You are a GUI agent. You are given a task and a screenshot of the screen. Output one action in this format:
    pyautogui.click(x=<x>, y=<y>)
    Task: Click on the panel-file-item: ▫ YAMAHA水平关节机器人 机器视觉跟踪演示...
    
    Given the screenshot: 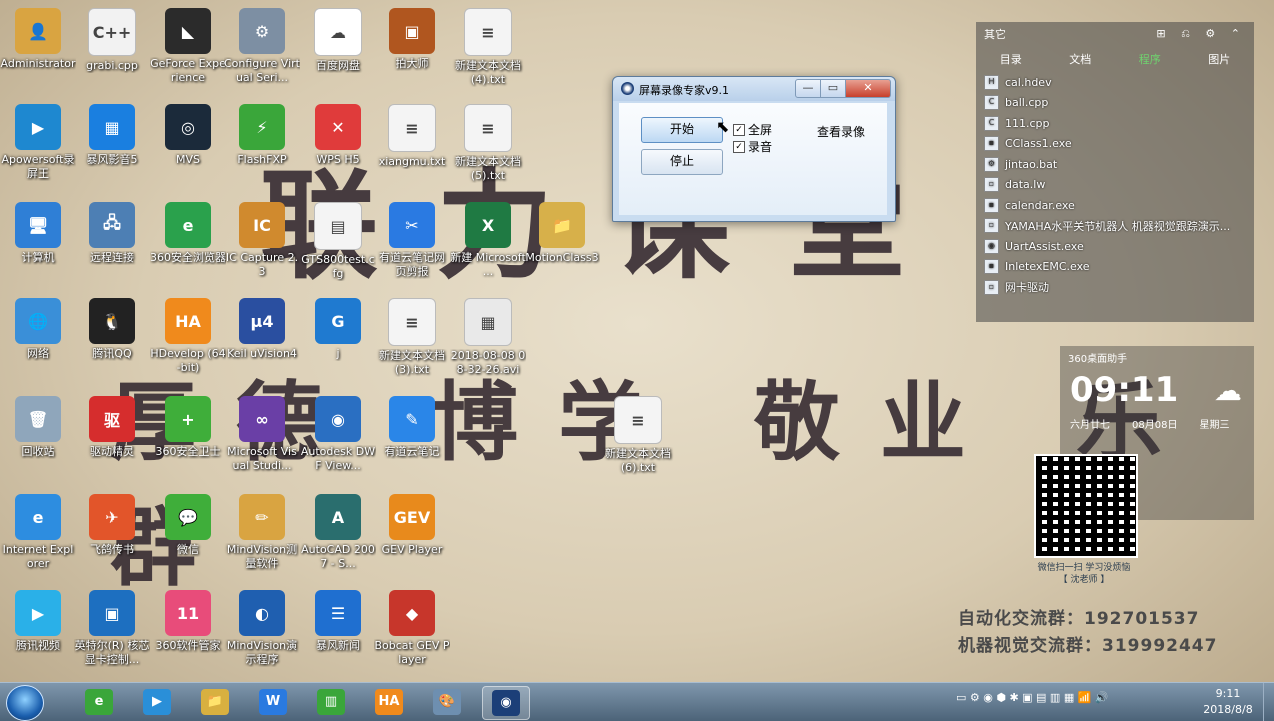 What is the action you would take?
    pyautogui.click(x=1115, y=226)
    